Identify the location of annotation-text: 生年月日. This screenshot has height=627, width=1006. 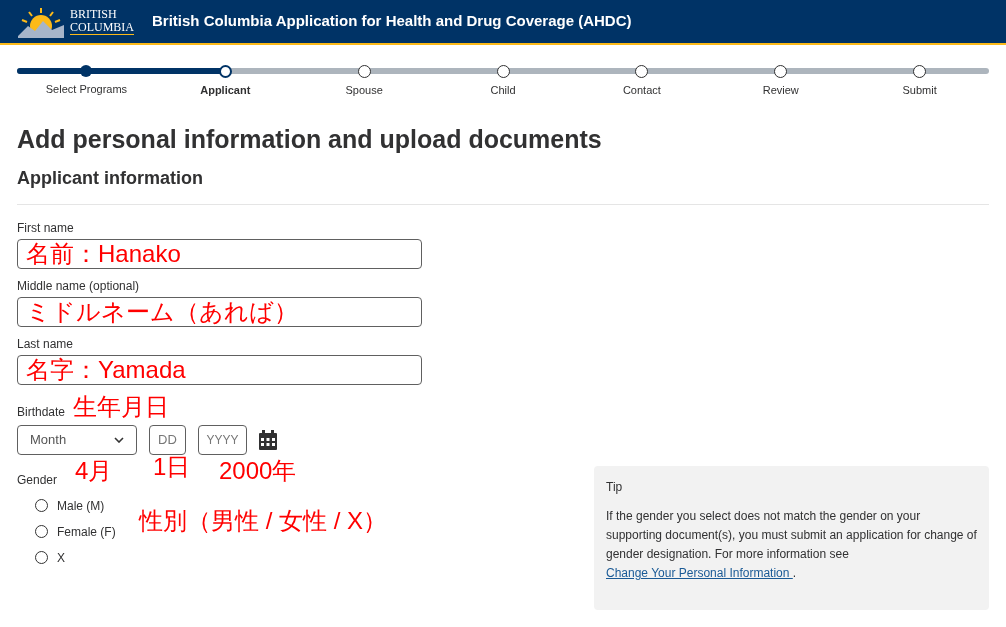
(121, 406).